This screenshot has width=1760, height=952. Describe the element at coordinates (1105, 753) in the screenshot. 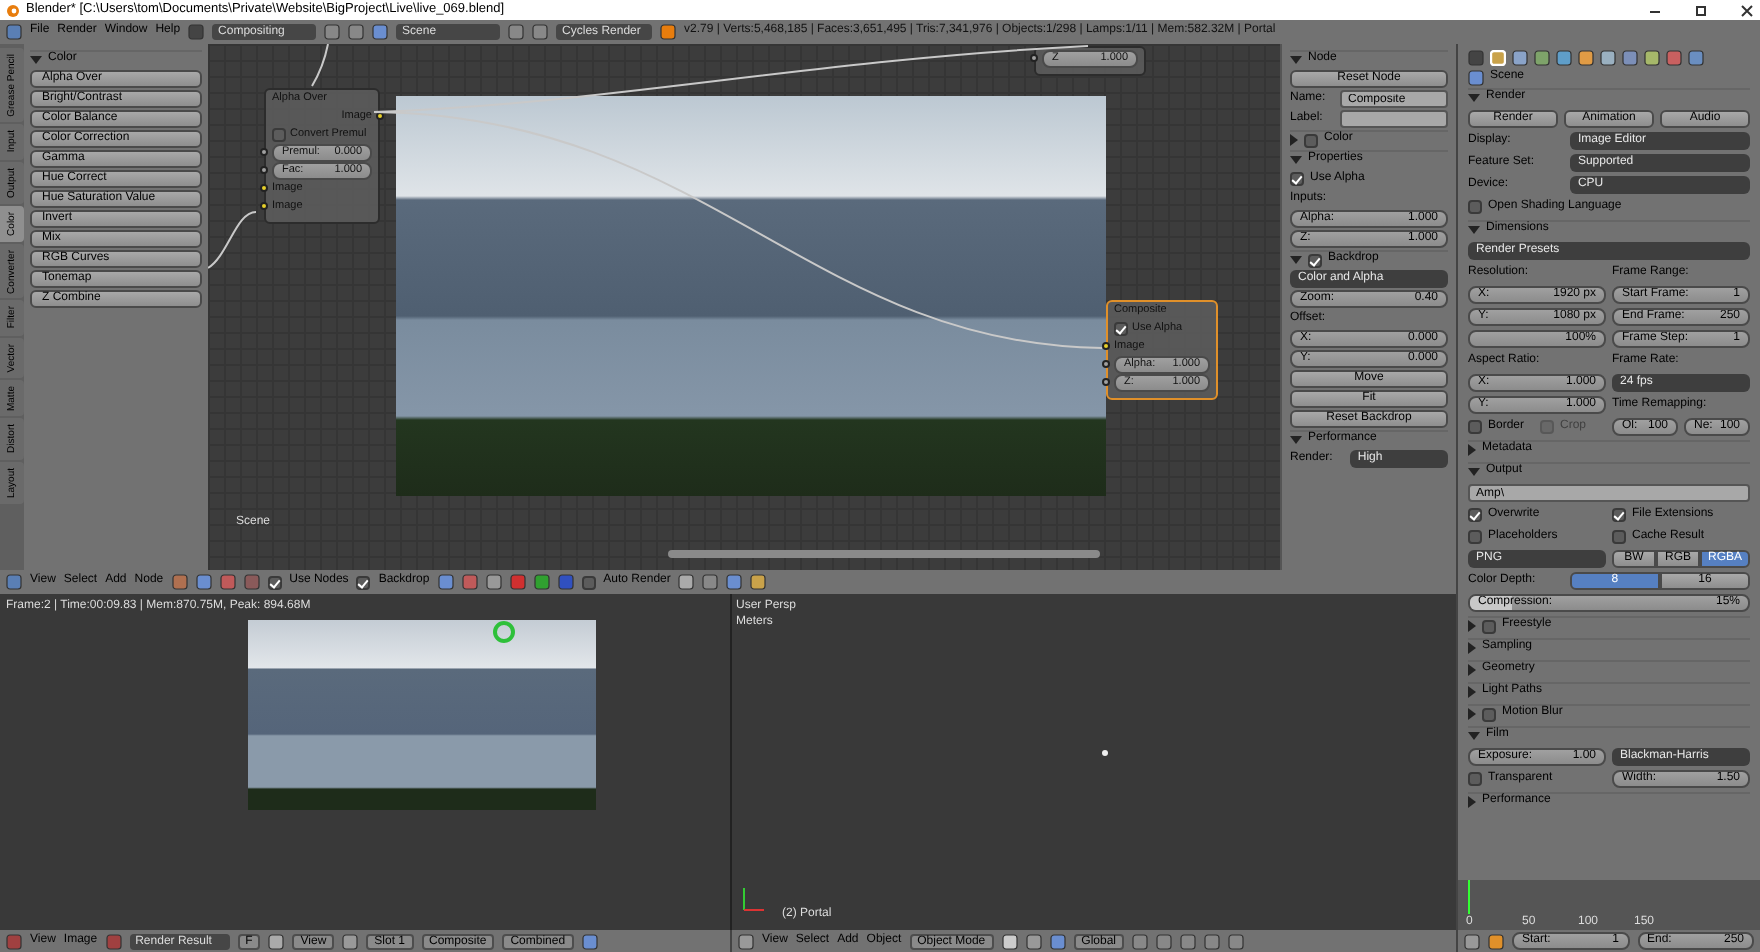

I see `origin-point` at that location.